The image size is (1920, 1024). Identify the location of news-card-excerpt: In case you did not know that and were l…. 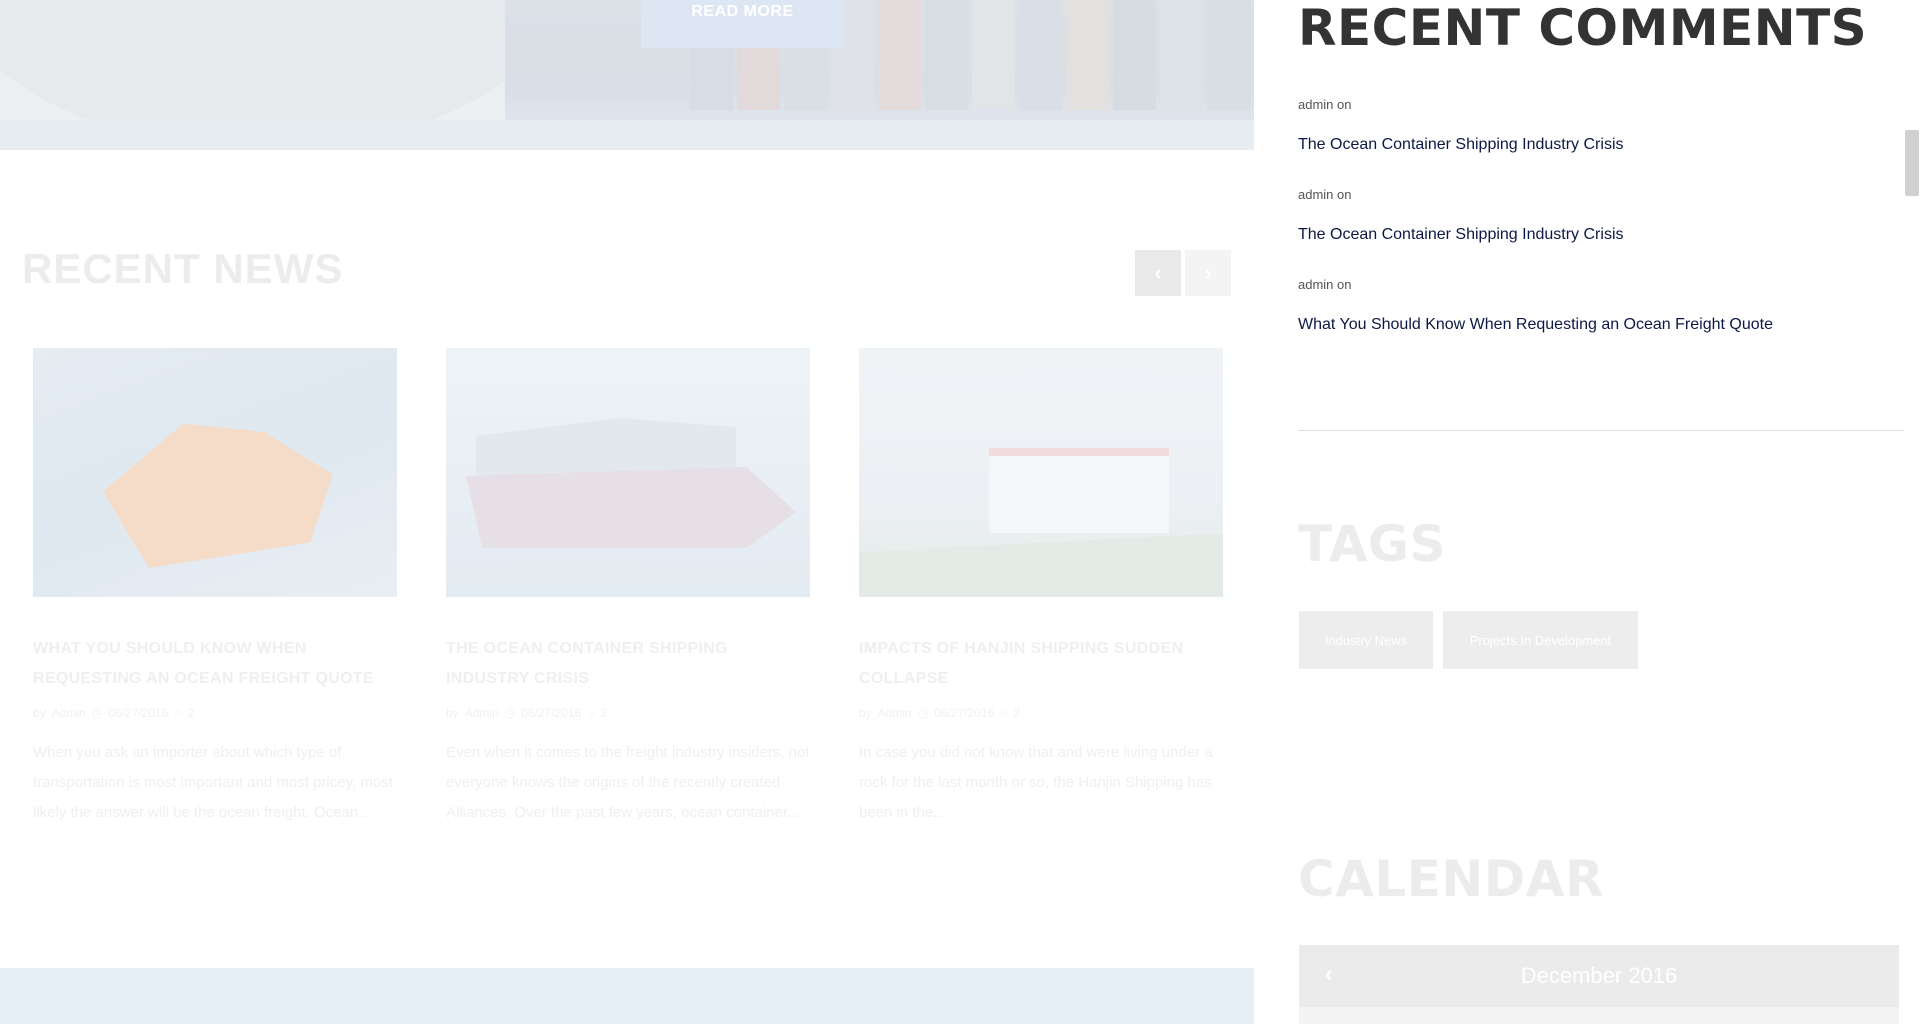
(1036, 782).